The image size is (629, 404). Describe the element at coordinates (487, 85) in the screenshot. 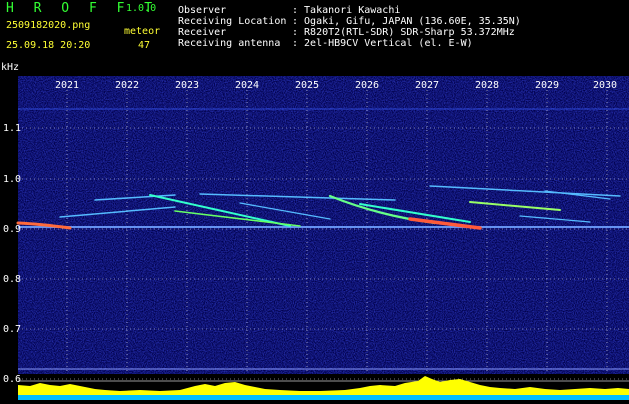

I see `x-tick-2028: 2028` at that location.